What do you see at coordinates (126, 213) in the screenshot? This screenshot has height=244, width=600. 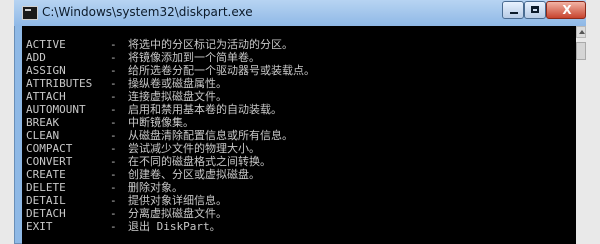 I see `console-line: DETACH - 分离虚拟磁盘文件。` at bounding box center [126, 213].